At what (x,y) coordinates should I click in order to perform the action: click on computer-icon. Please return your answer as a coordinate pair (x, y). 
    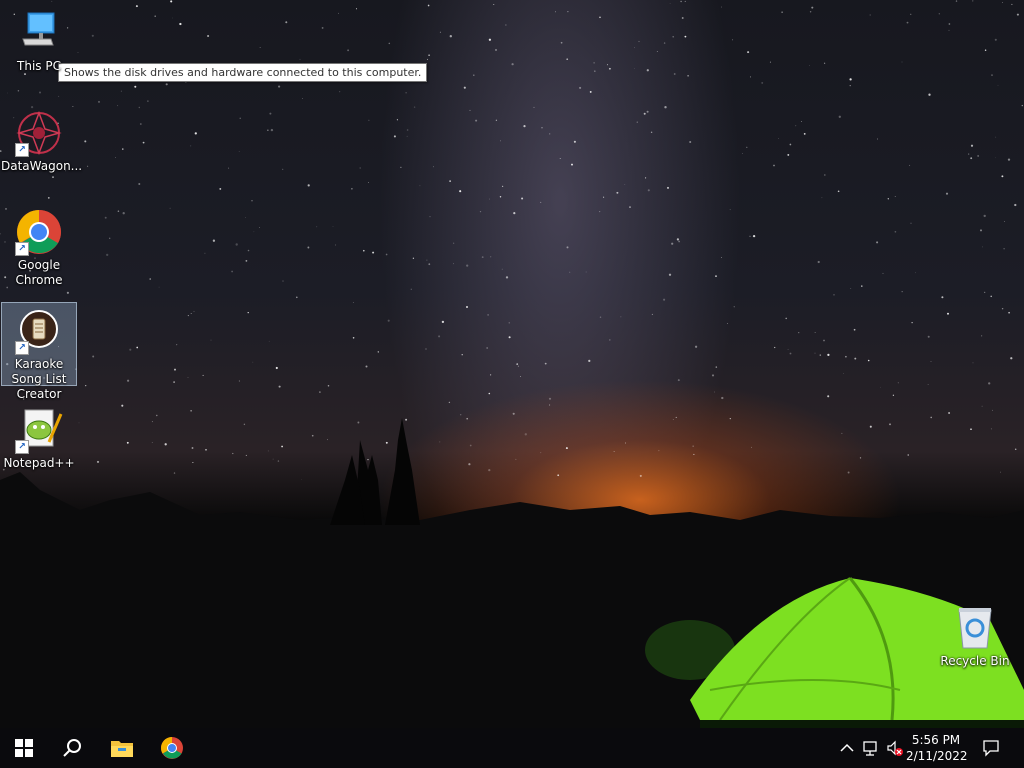
    Looking at the image, I should click on (39, 33).